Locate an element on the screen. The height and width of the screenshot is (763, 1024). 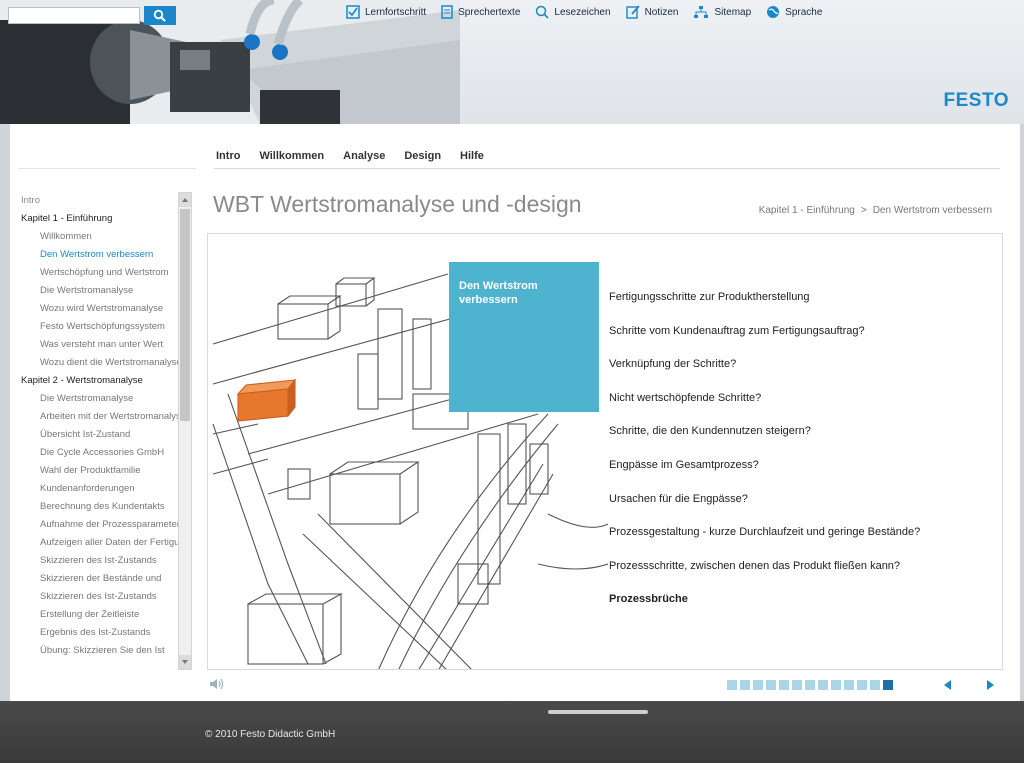
progress-icon is located at coordinates (353, 12).